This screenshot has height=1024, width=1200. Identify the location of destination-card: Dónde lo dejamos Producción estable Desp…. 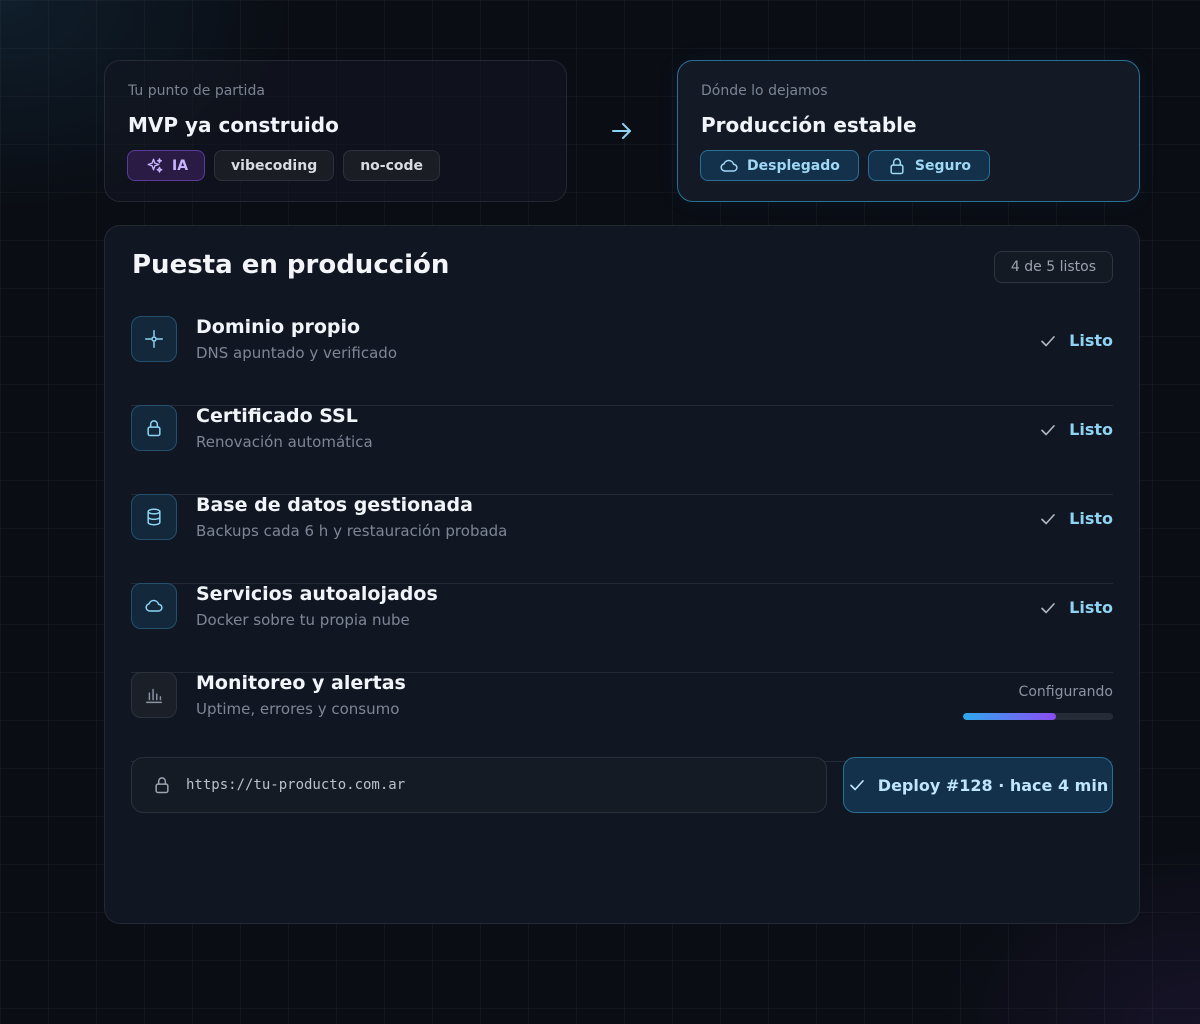
(908, 131).